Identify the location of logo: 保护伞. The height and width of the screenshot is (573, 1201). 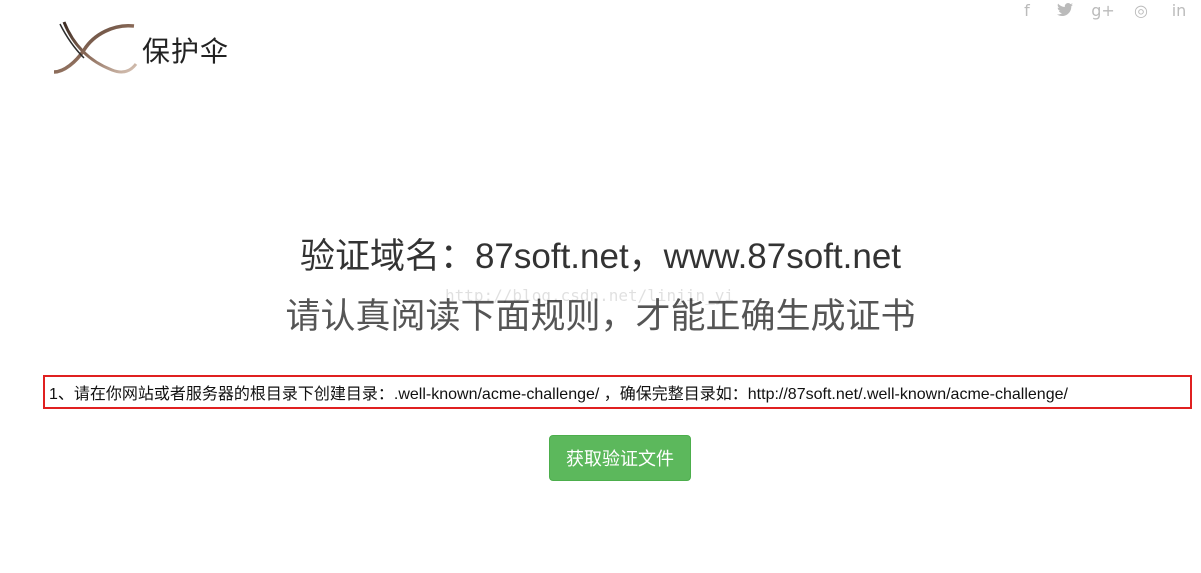
(150, 49).